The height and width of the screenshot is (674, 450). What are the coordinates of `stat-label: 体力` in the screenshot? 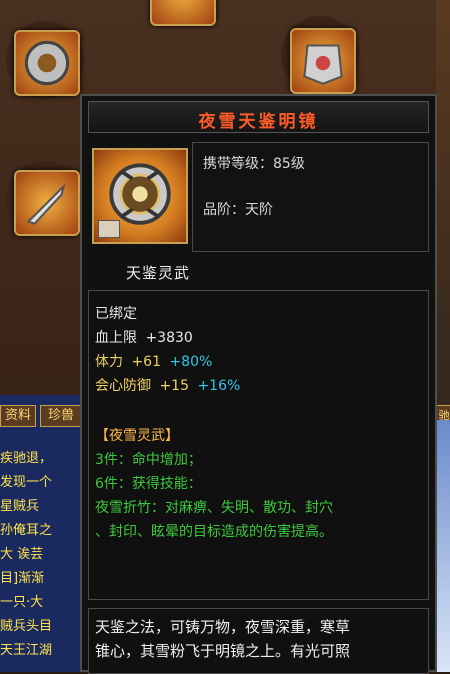 It's located at (109, 362).